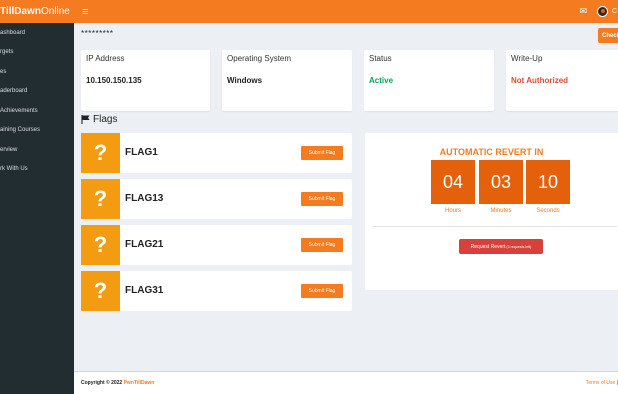 The width and height of the screenshot is (618, 394). I want to click on avatar, so click(602, 11).